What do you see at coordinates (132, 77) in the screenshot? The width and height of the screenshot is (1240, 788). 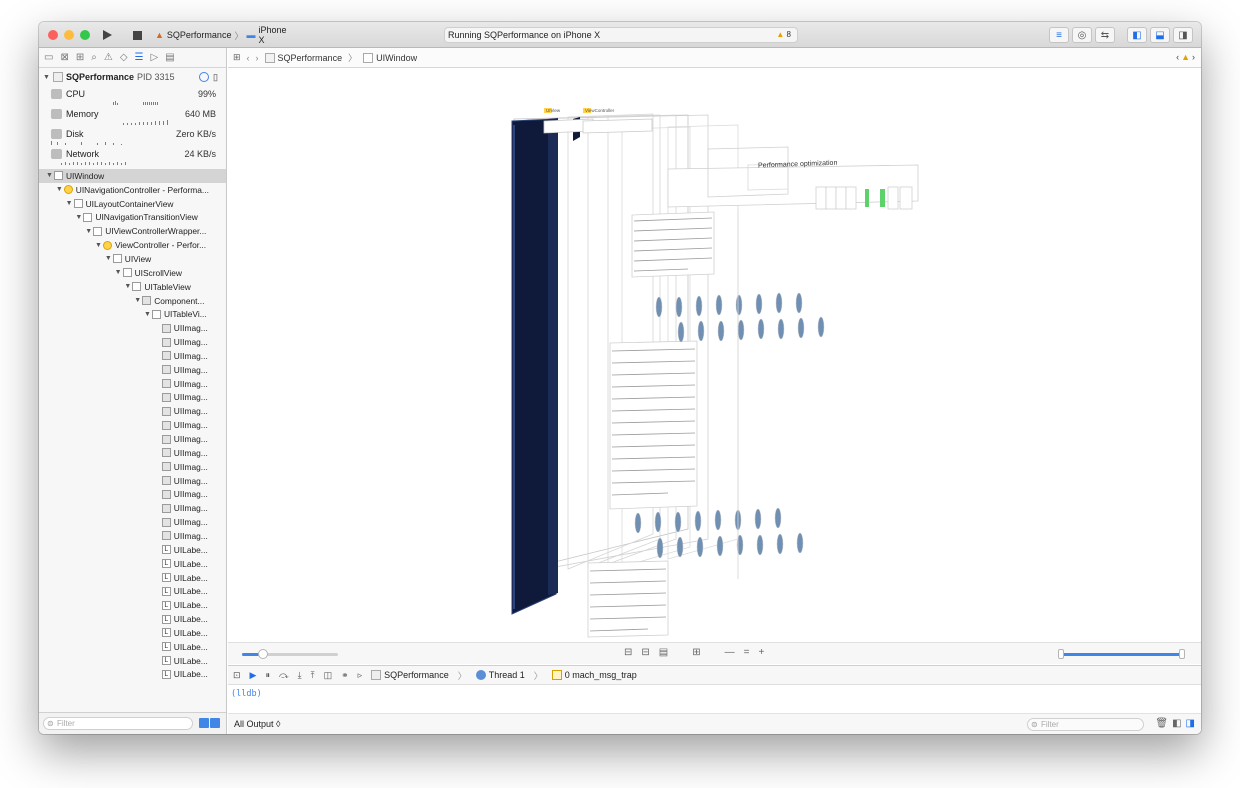 I see `process-row: ▼ SQPerformance PID 3315 ▯` at bounding box center [132, 77].